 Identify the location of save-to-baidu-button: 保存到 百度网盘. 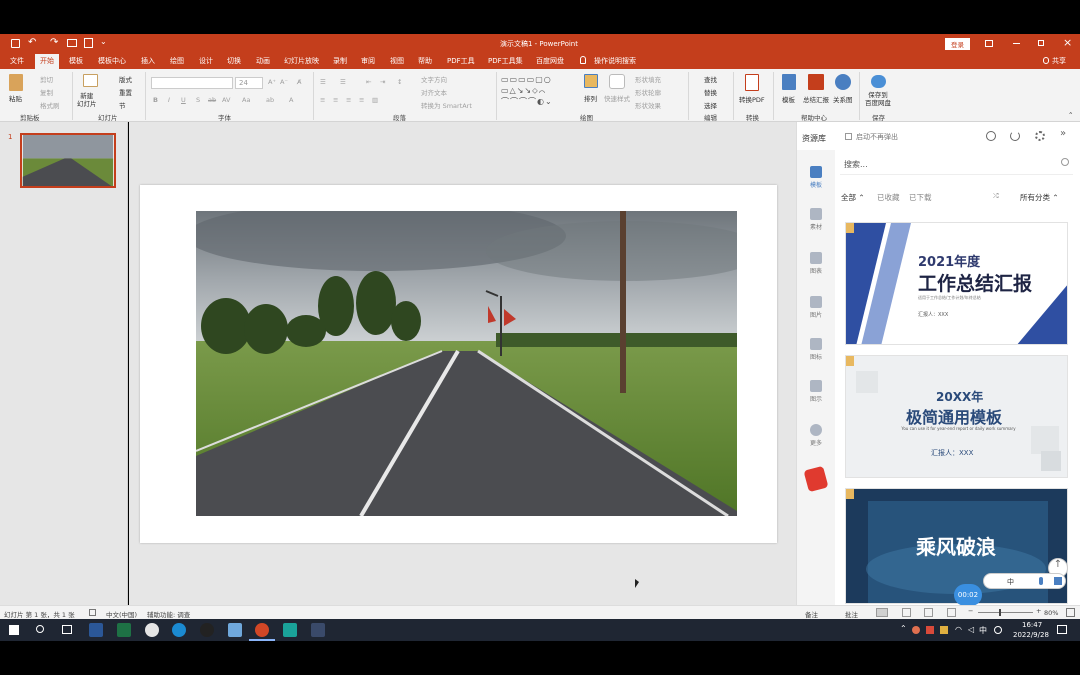
(878, 99).